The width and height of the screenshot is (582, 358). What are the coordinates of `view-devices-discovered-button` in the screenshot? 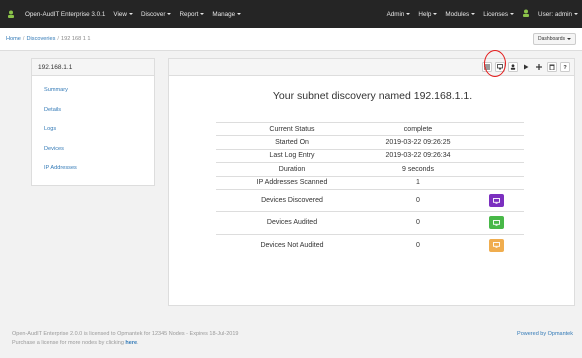 It's located at (496, 201).